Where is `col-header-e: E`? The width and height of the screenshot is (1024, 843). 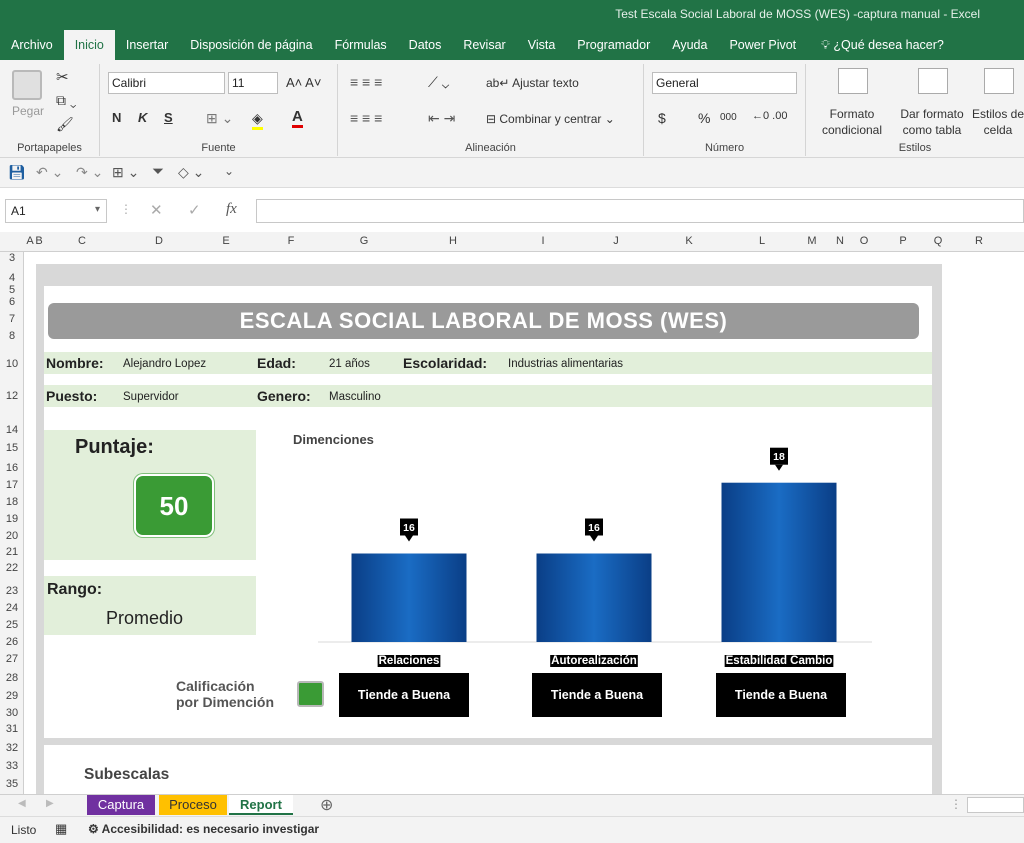 col-header-e: E is located at coordinates (226, 241).